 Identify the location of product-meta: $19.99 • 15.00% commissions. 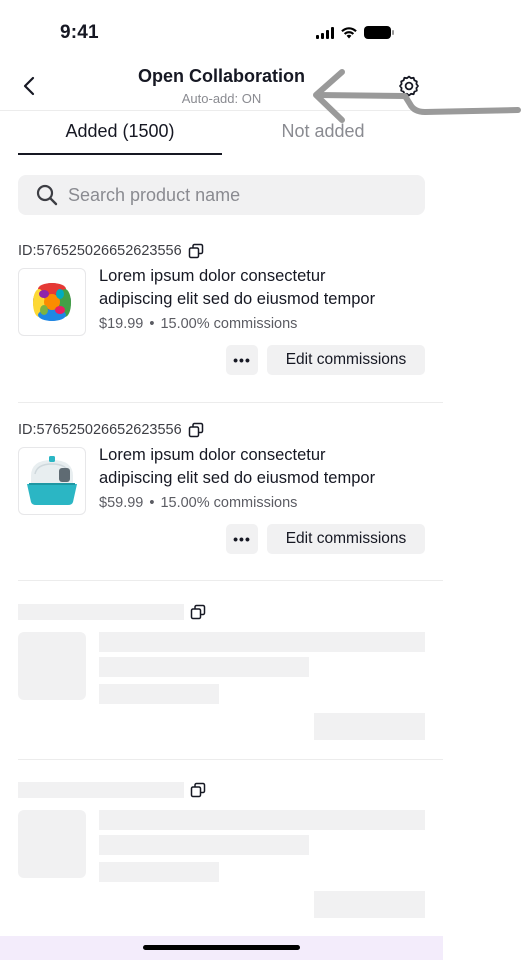
(198, 324).